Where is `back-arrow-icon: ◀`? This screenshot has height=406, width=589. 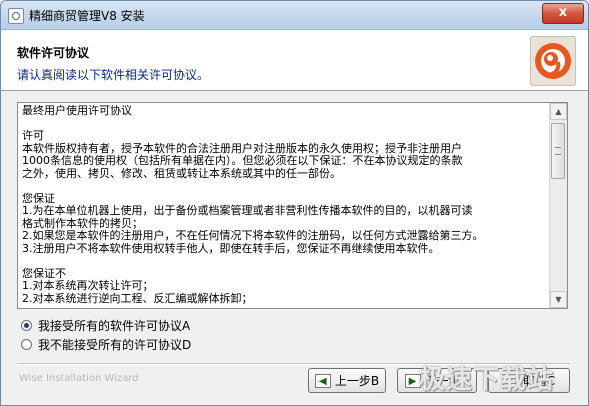
back-arrow-icon: ◀ is located at coordinates (322, 380).